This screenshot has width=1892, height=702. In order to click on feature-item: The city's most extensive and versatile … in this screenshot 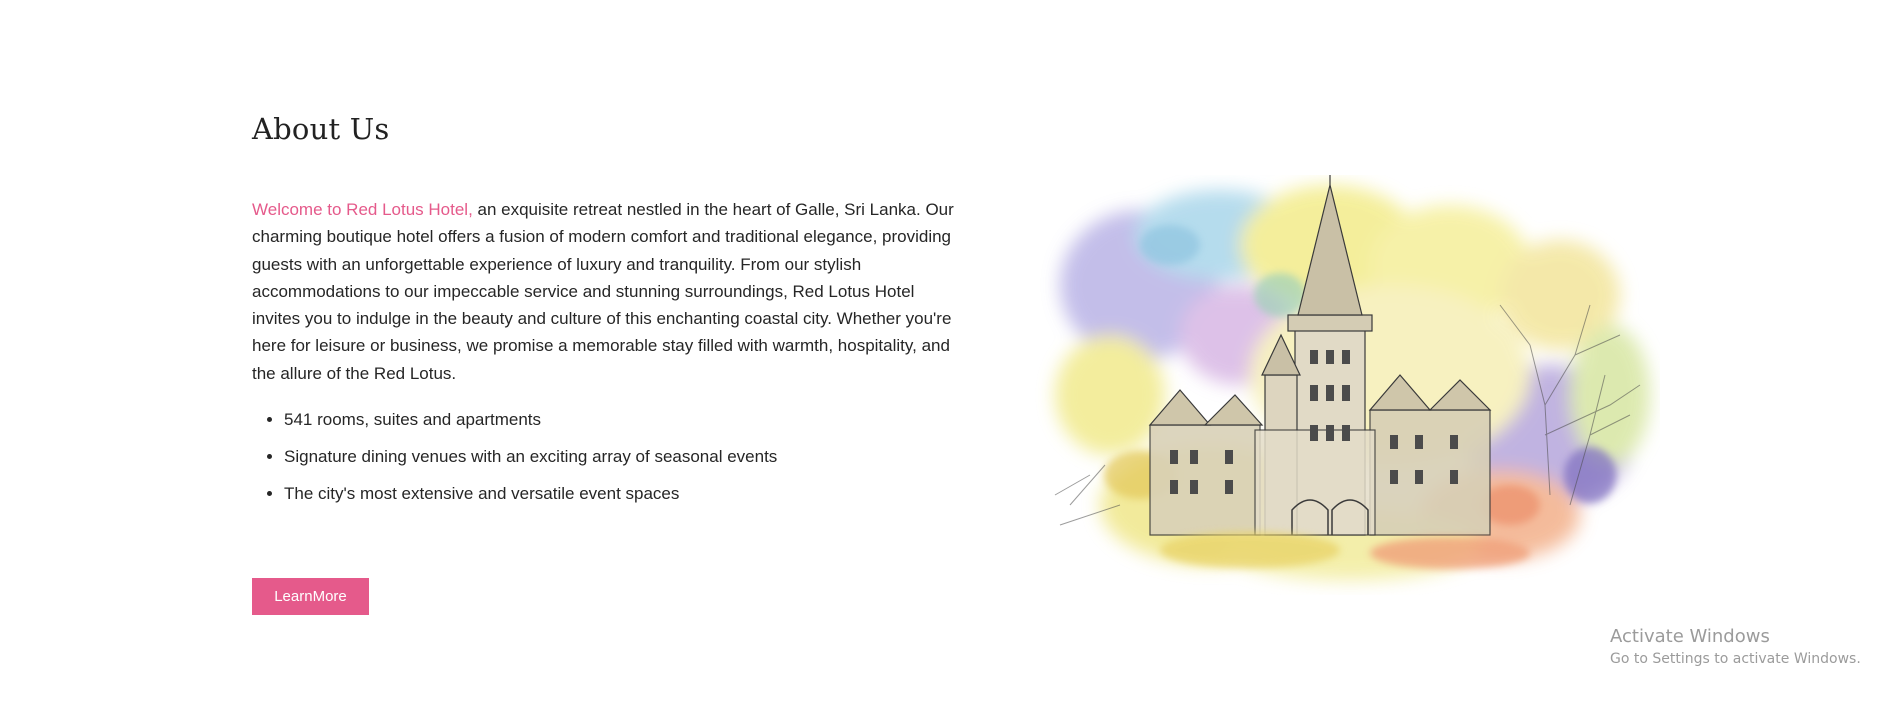, I will do `click(623, 494)`.